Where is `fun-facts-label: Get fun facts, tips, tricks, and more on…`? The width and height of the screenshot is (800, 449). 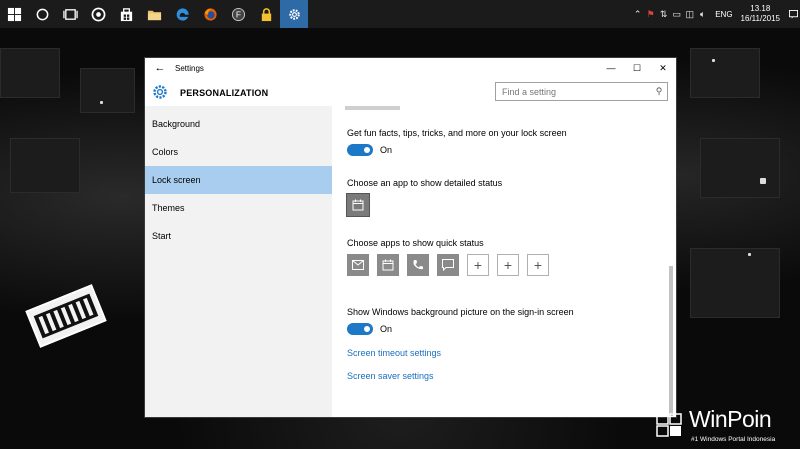 fun-facts-label: Get fun facts, tips, tricks, and more on… is located at coordinates (457, 133).